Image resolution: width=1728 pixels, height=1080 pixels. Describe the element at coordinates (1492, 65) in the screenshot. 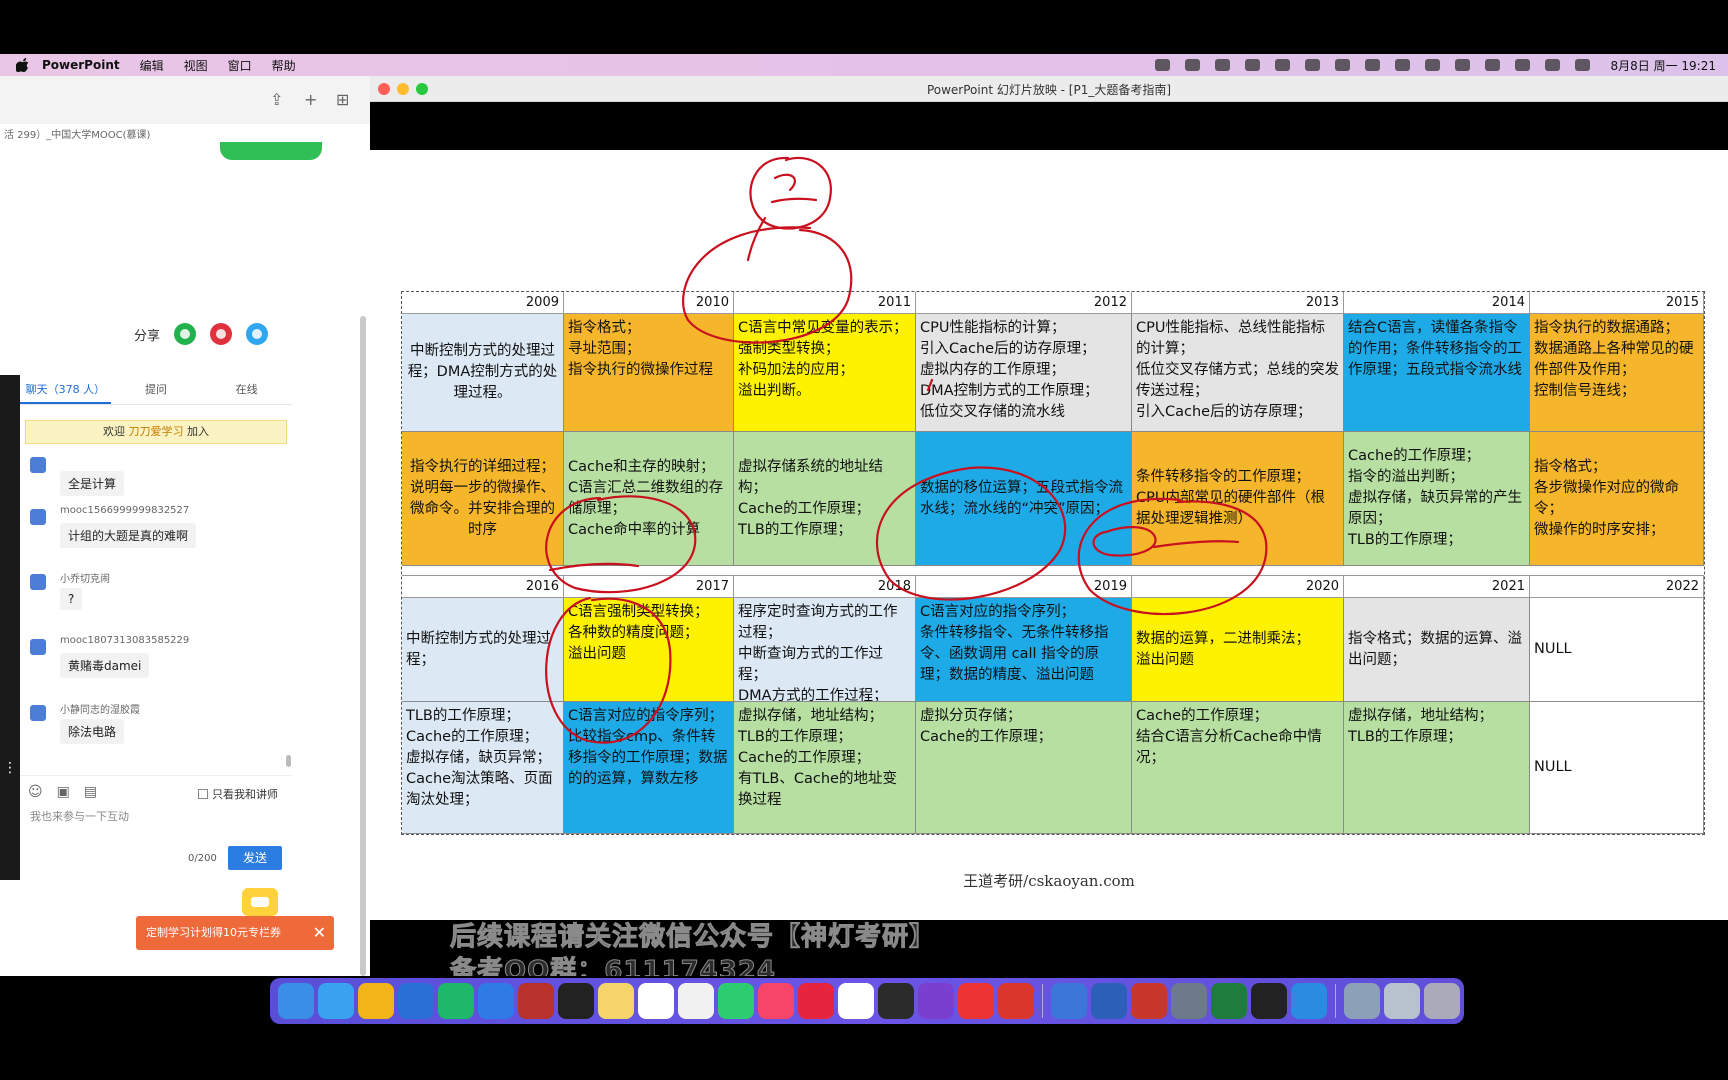

I see `wifi-icon` at that location.